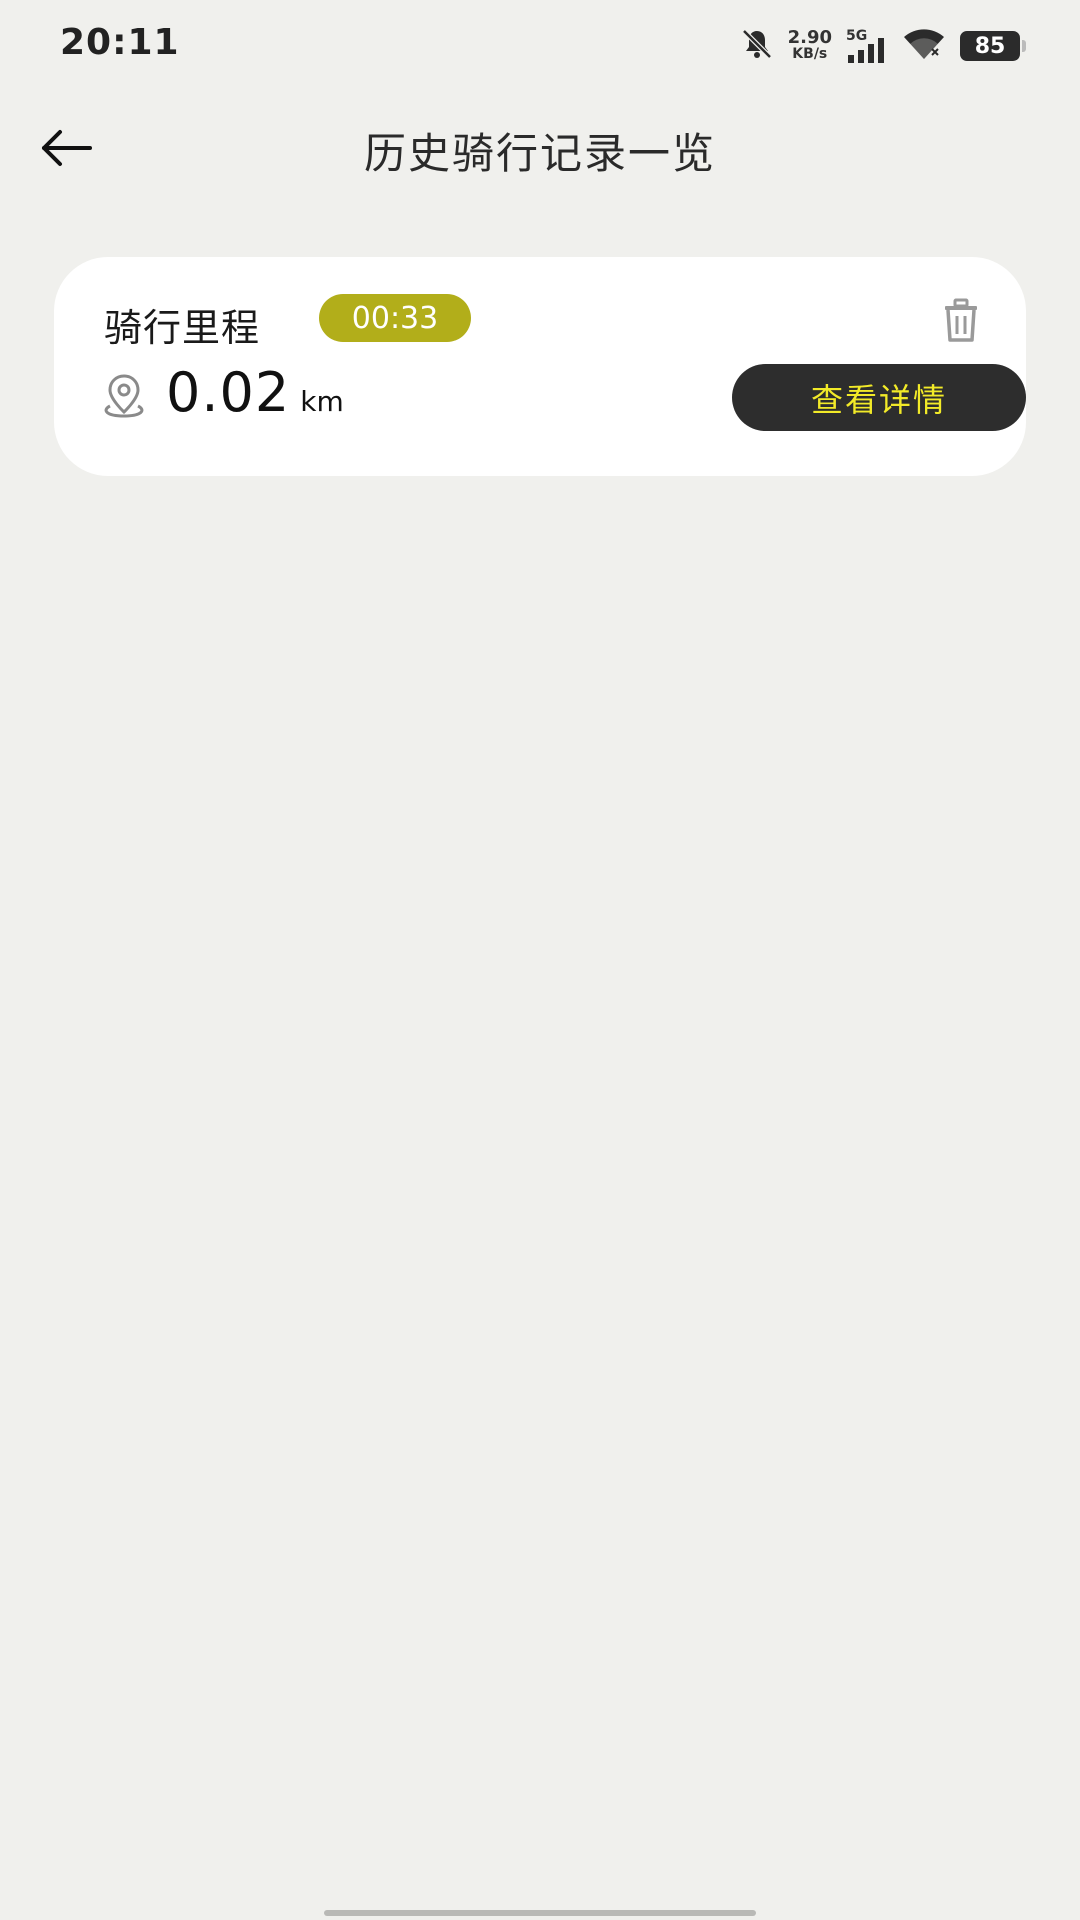 Image resolution: width=1080 pixels, height=1920 pixels. I want to click on battery-level: 85, so click(990, 46).